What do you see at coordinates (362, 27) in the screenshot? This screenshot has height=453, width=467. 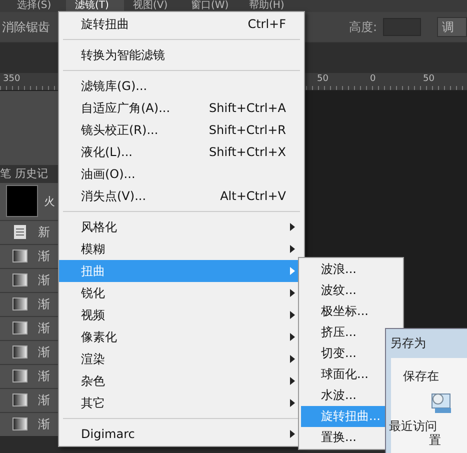 I see `height-label: 高度:` at bounding box center [362, 27].